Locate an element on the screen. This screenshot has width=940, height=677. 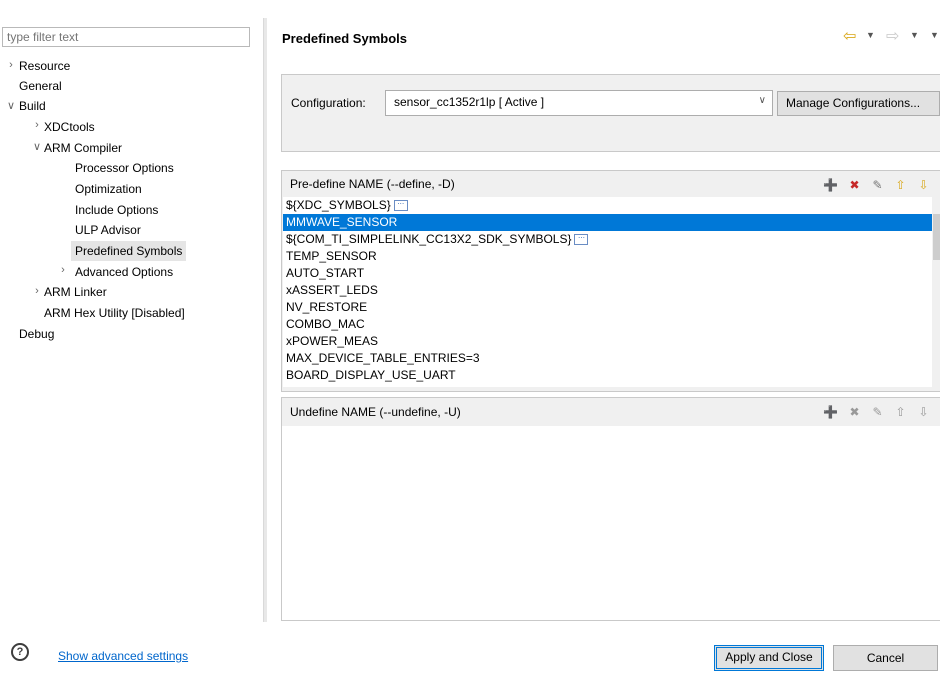
tree-item-optimization: Optimization is located at coordinates (108, 189).